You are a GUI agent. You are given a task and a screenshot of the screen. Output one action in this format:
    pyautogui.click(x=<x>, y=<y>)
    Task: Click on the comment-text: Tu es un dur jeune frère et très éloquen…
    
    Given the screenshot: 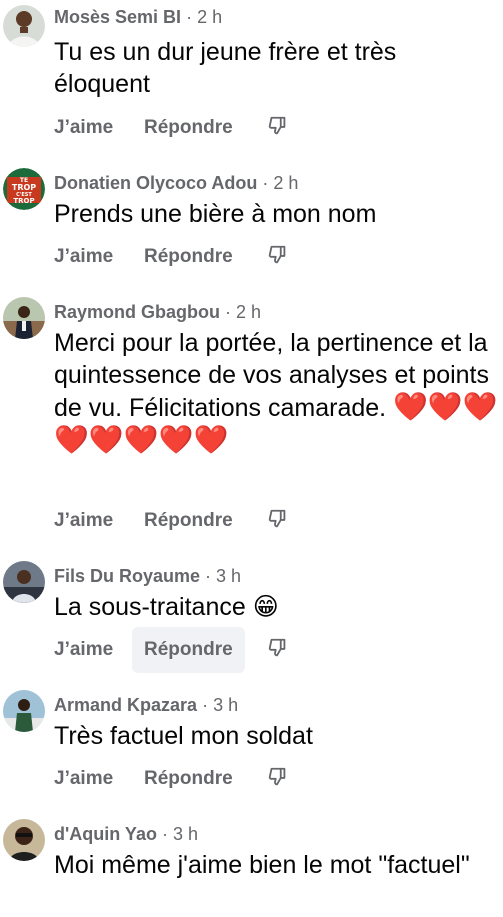 What is the action you would take?
    pyautogui.click(x=225, y=68)
    